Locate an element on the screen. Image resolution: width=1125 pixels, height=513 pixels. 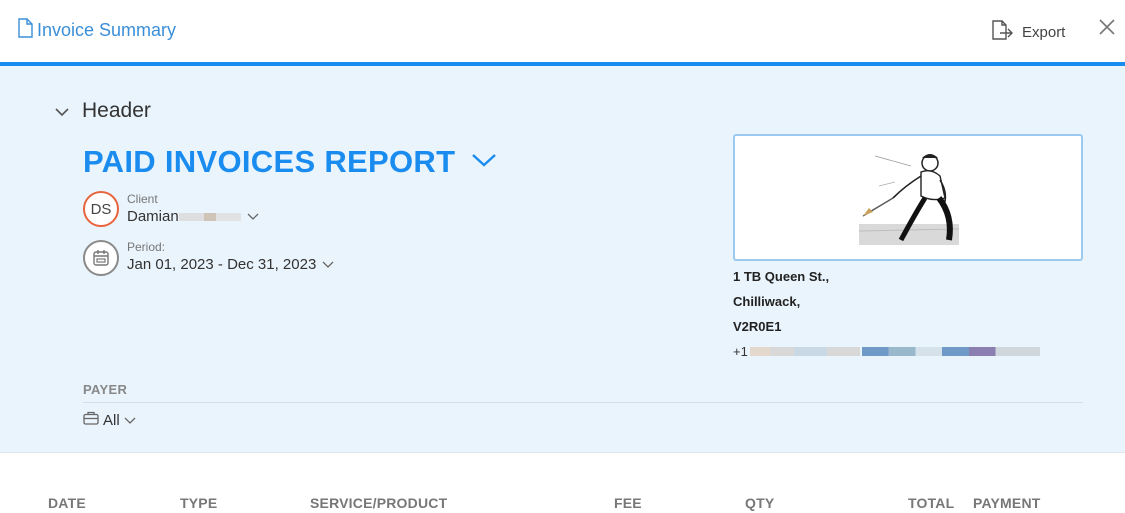
export-button: Export is located at coordinates (1027, 32).